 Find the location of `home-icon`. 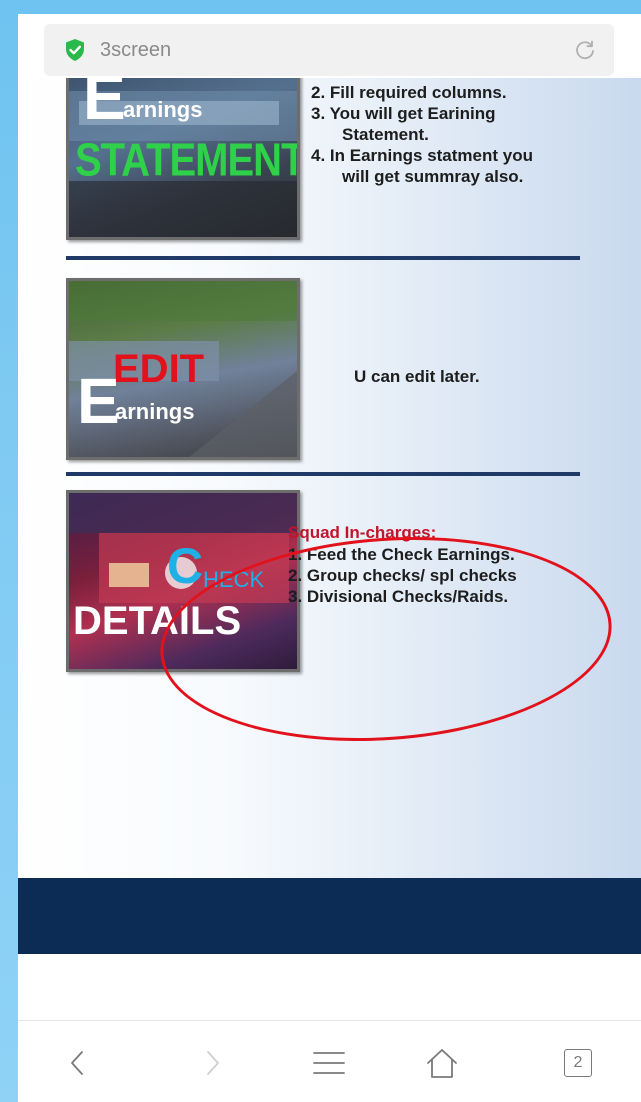

home-icon is located at coordinates (442, 1063).